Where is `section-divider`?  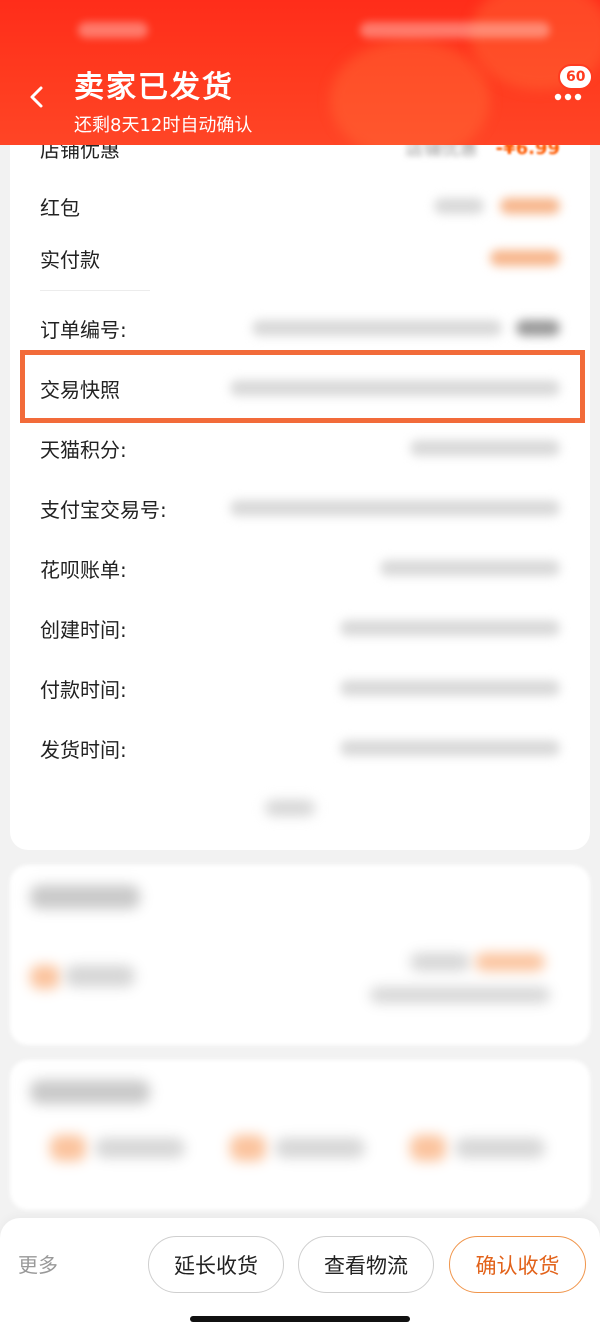
section-divider is located at coordinates (95, 290).